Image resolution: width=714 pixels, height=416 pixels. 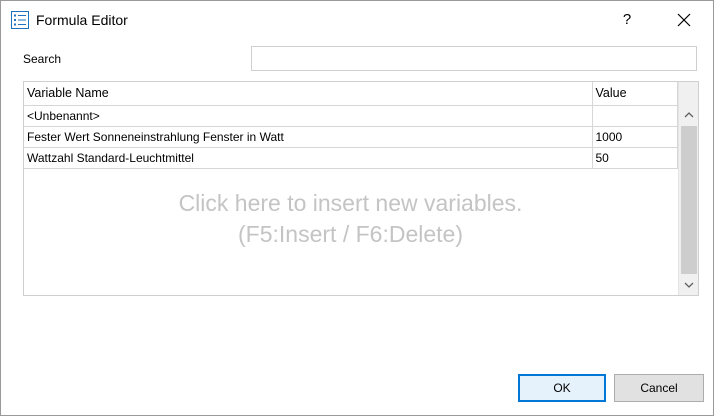 What do you see at coordinates (635, 137) in the screenshot?
I see `variable-value-cell: 1000` at bounding box center [635, 137].